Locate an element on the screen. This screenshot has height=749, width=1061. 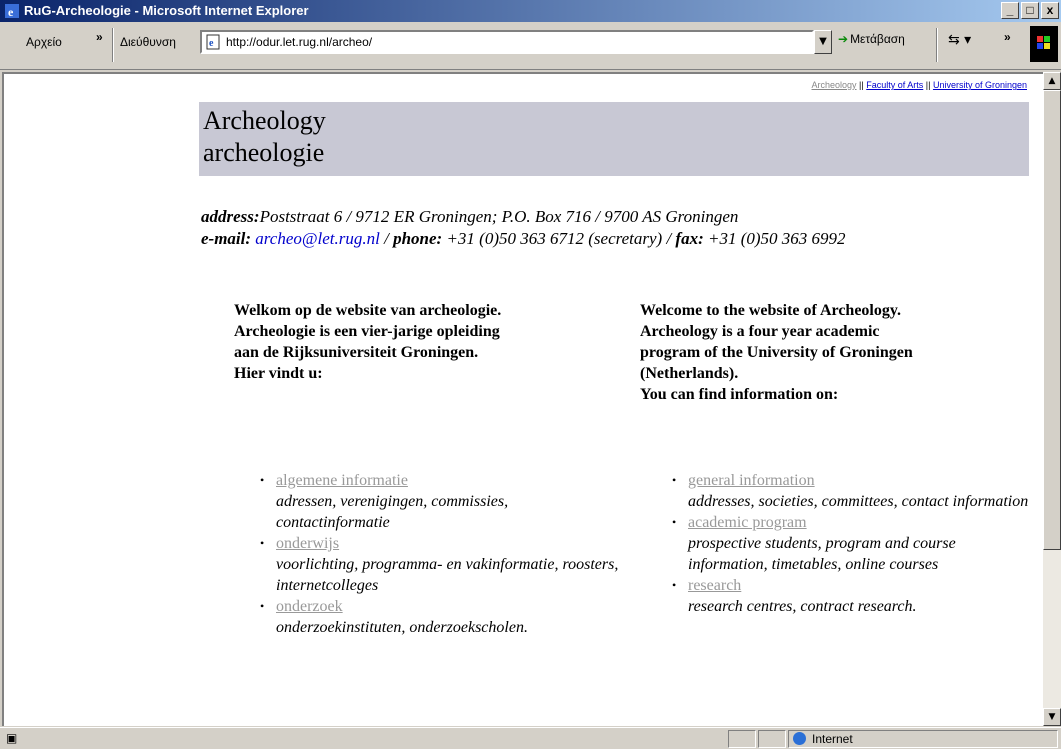
windows-logo-icon is located at coordinates (1044, 44).